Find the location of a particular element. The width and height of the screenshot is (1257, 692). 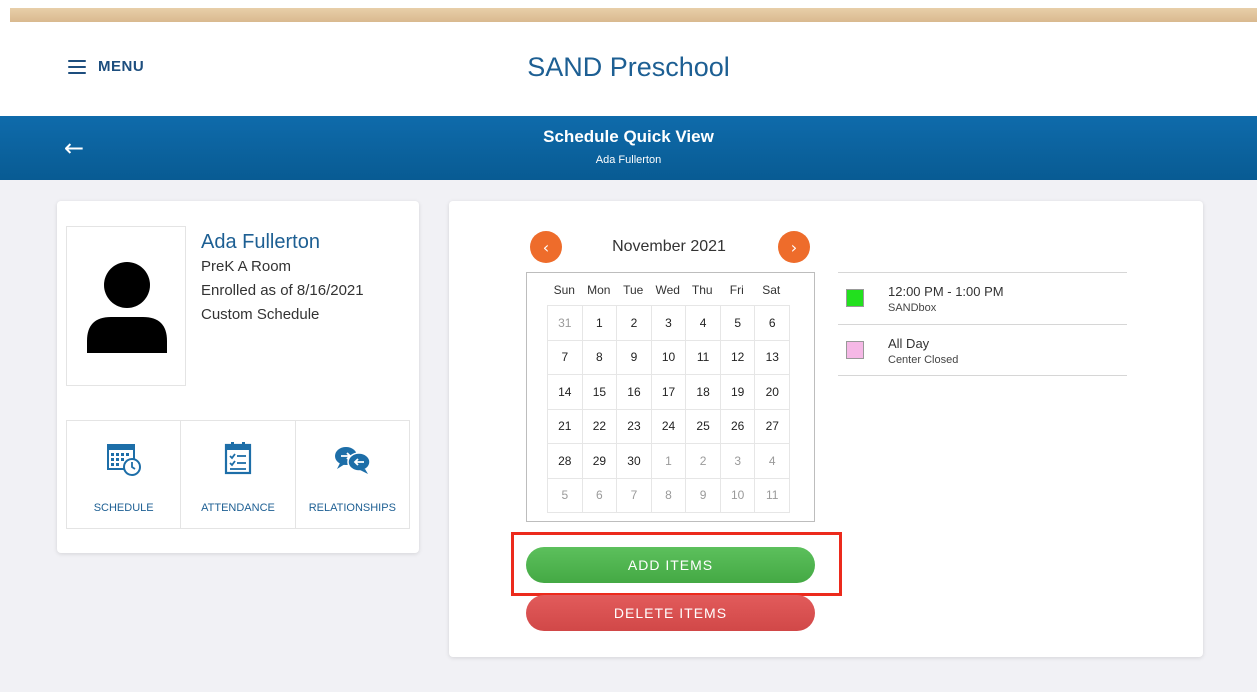

next-month-button: › is located at coordinates (794, 247).